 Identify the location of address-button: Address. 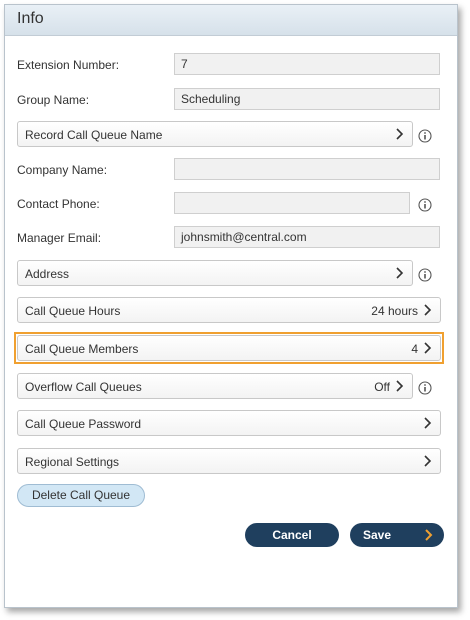
(215, 273).